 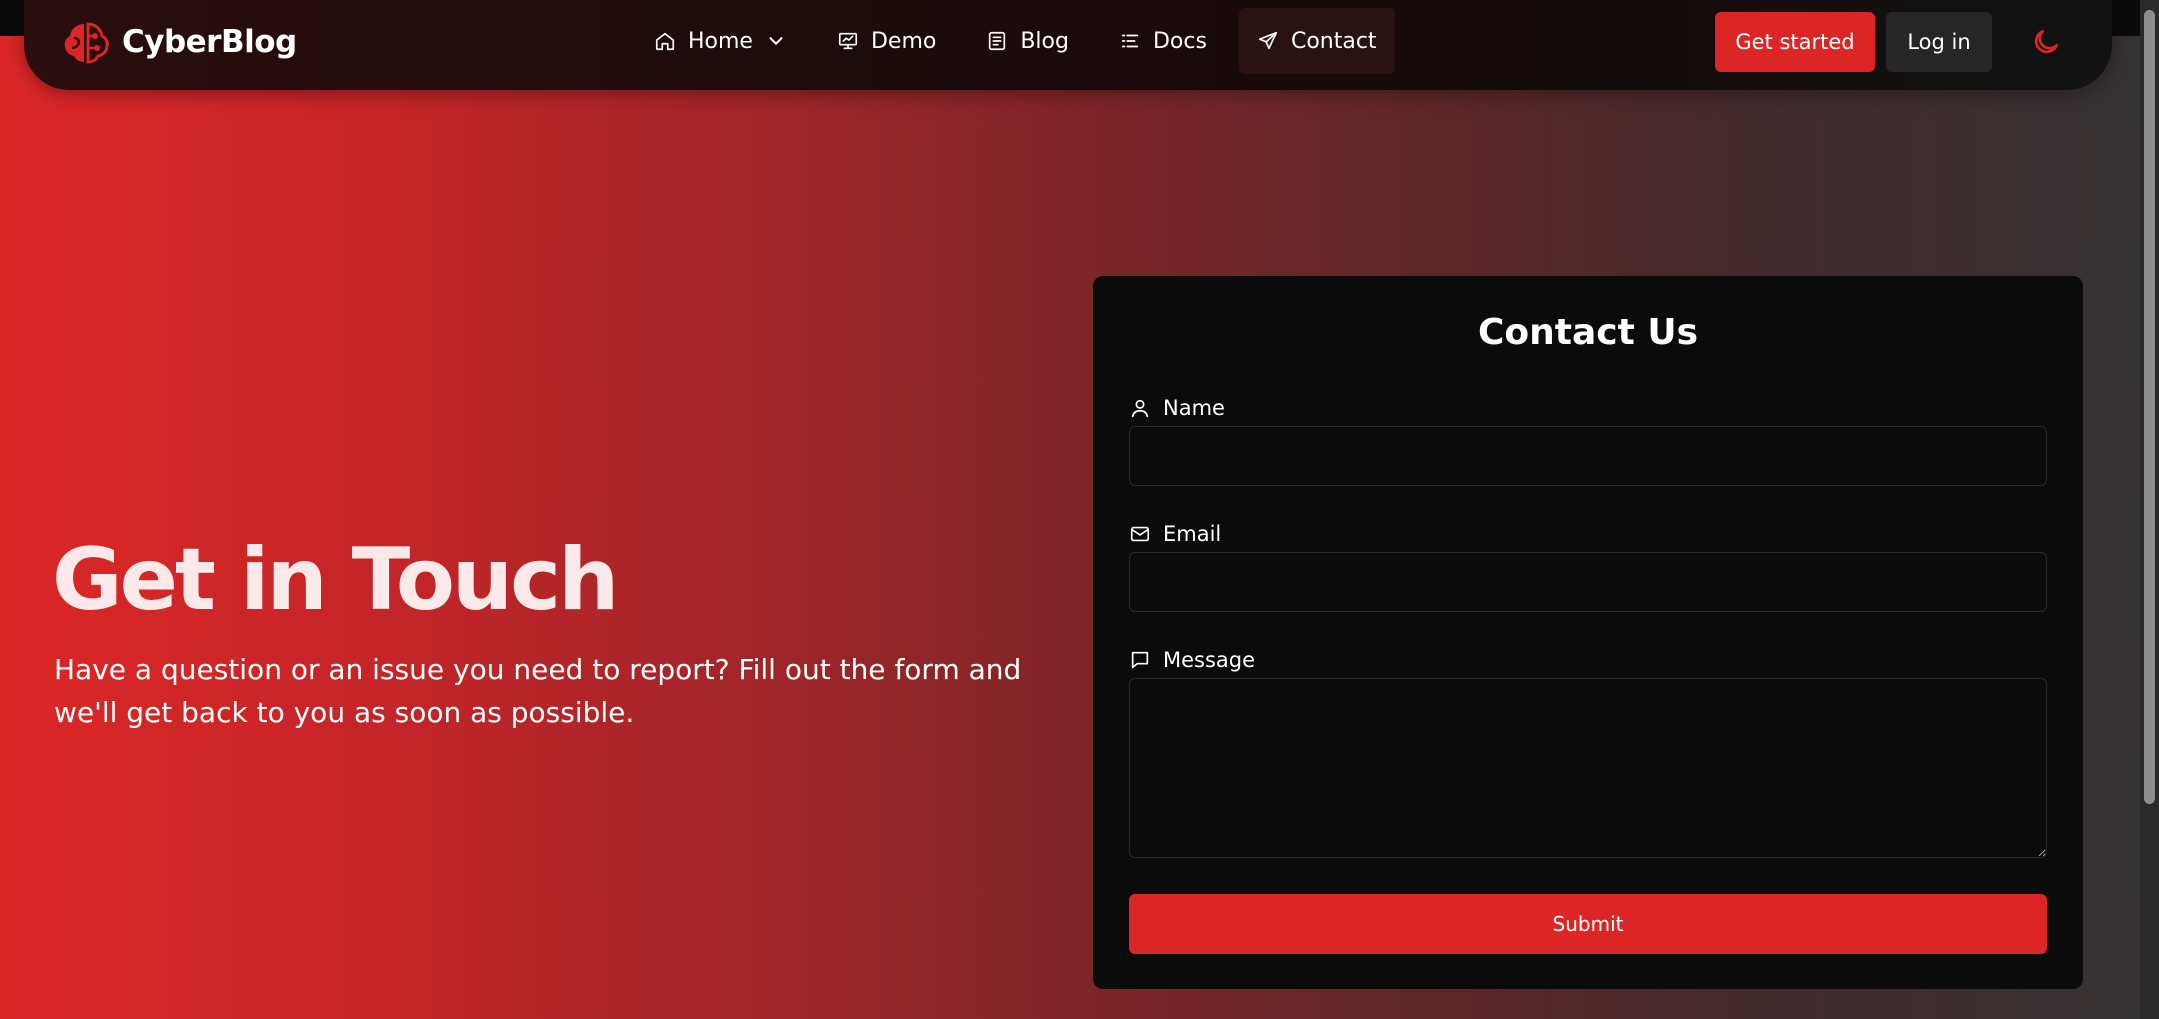 I want to click on name-label: Name, so click(x=1177, y=408).